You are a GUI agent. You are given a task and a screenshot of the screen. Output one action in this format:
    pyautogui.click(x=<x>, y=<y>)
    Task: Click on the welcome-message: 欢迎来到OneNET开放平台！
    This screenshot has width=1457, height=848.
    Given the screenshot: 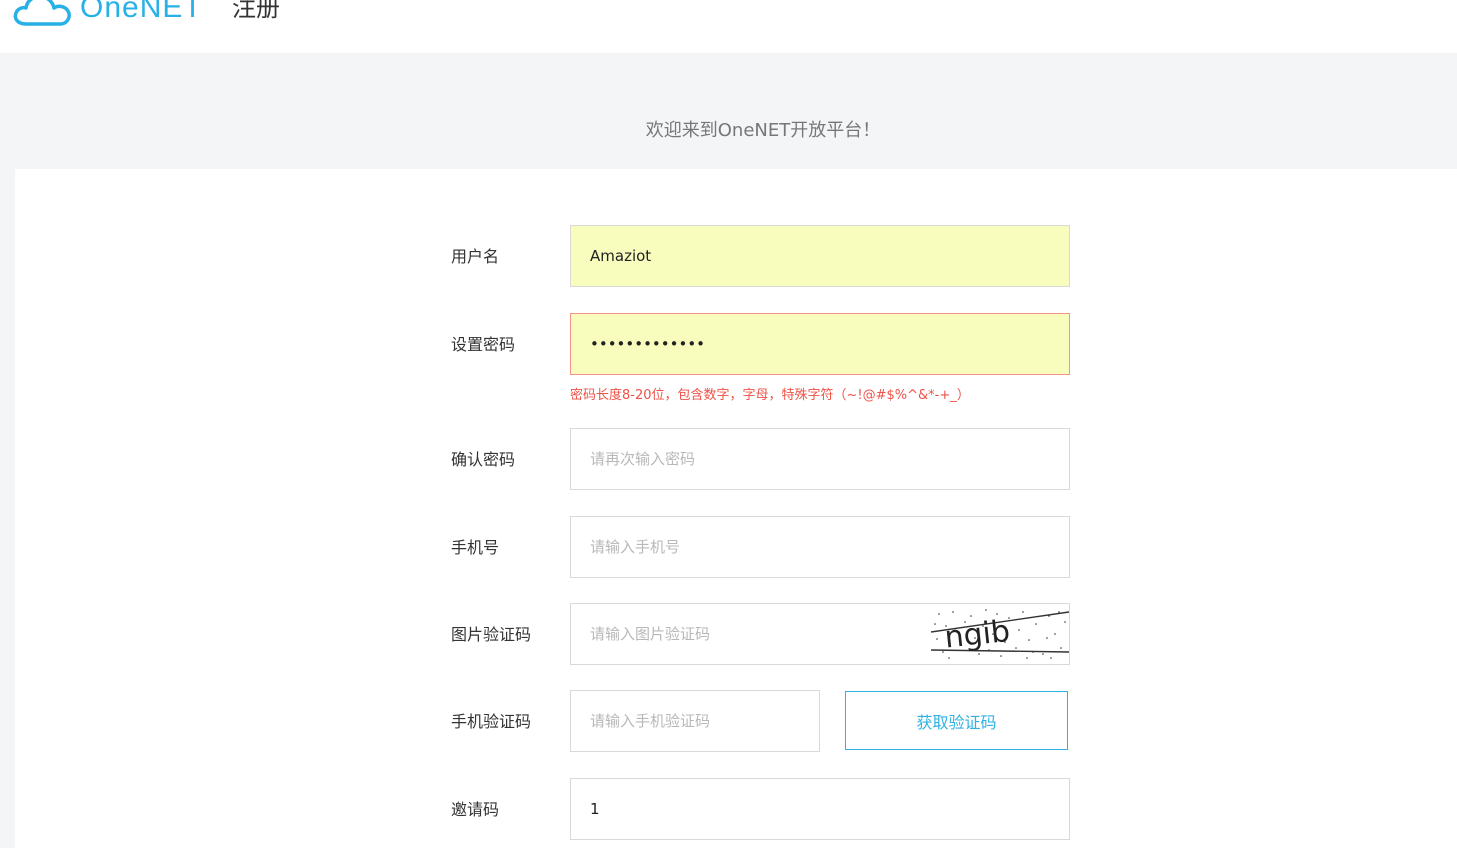 What is the action you would take?
    pyautogui.click(x=763, y=130)
    